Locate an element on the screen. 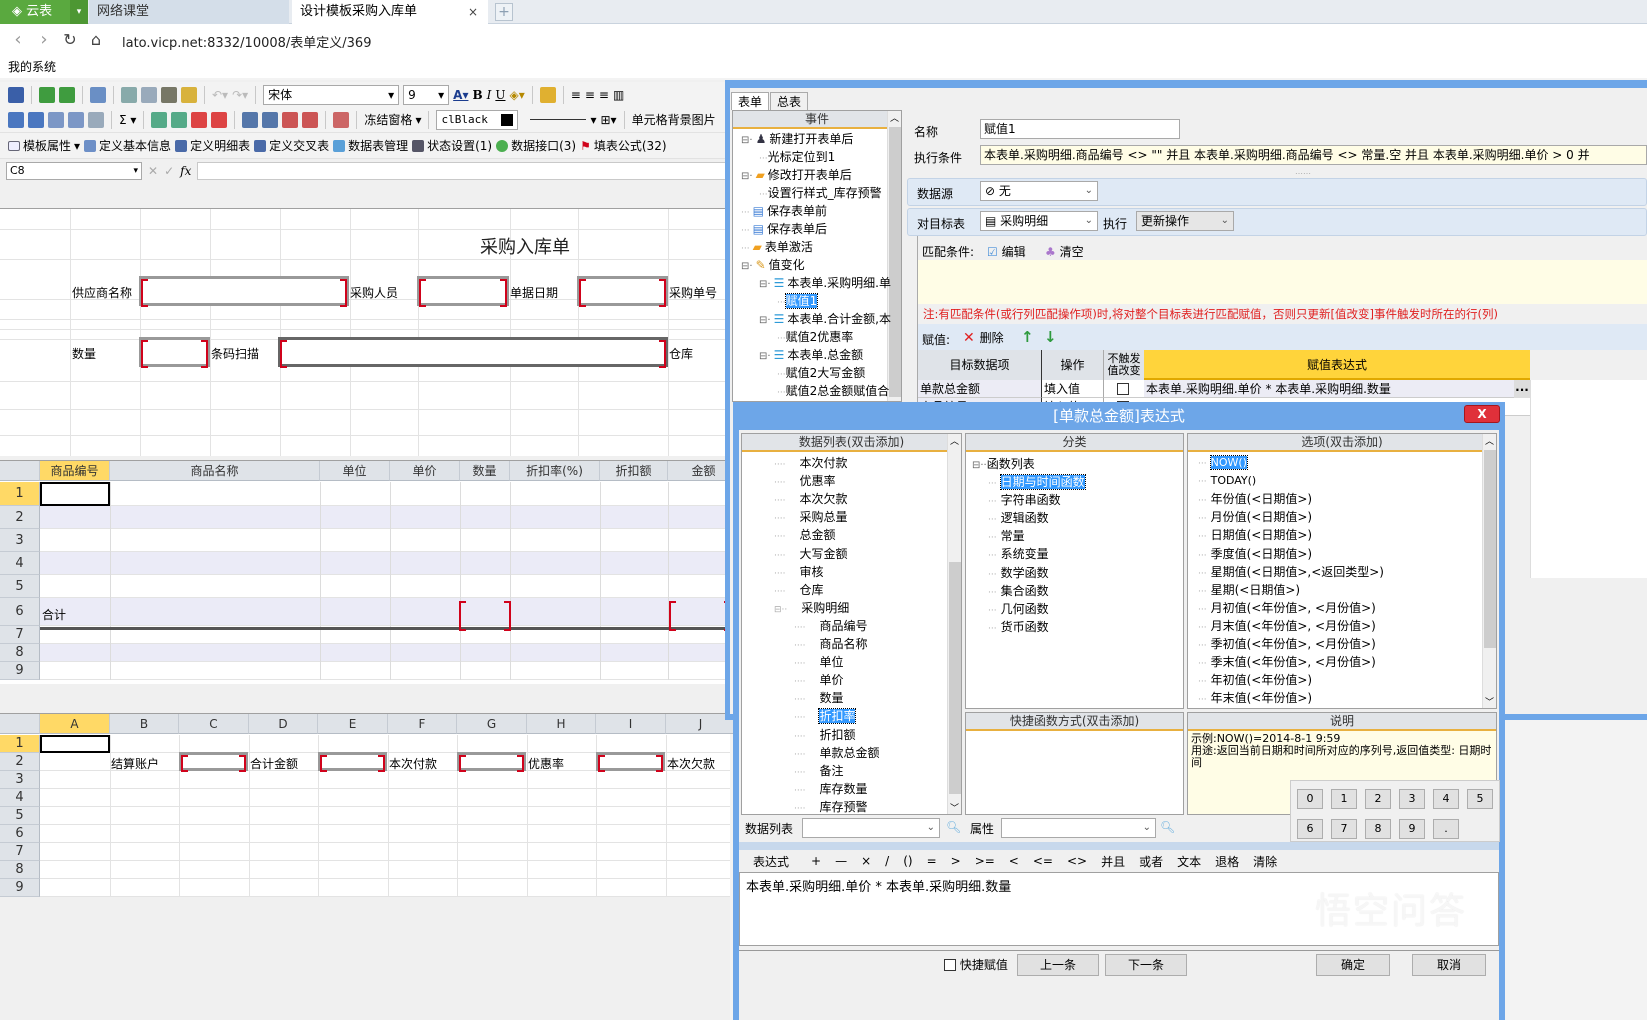 The height and width of the screenshot is (1020, 1647). underline-icon: U is located at coordinates (500, 95).